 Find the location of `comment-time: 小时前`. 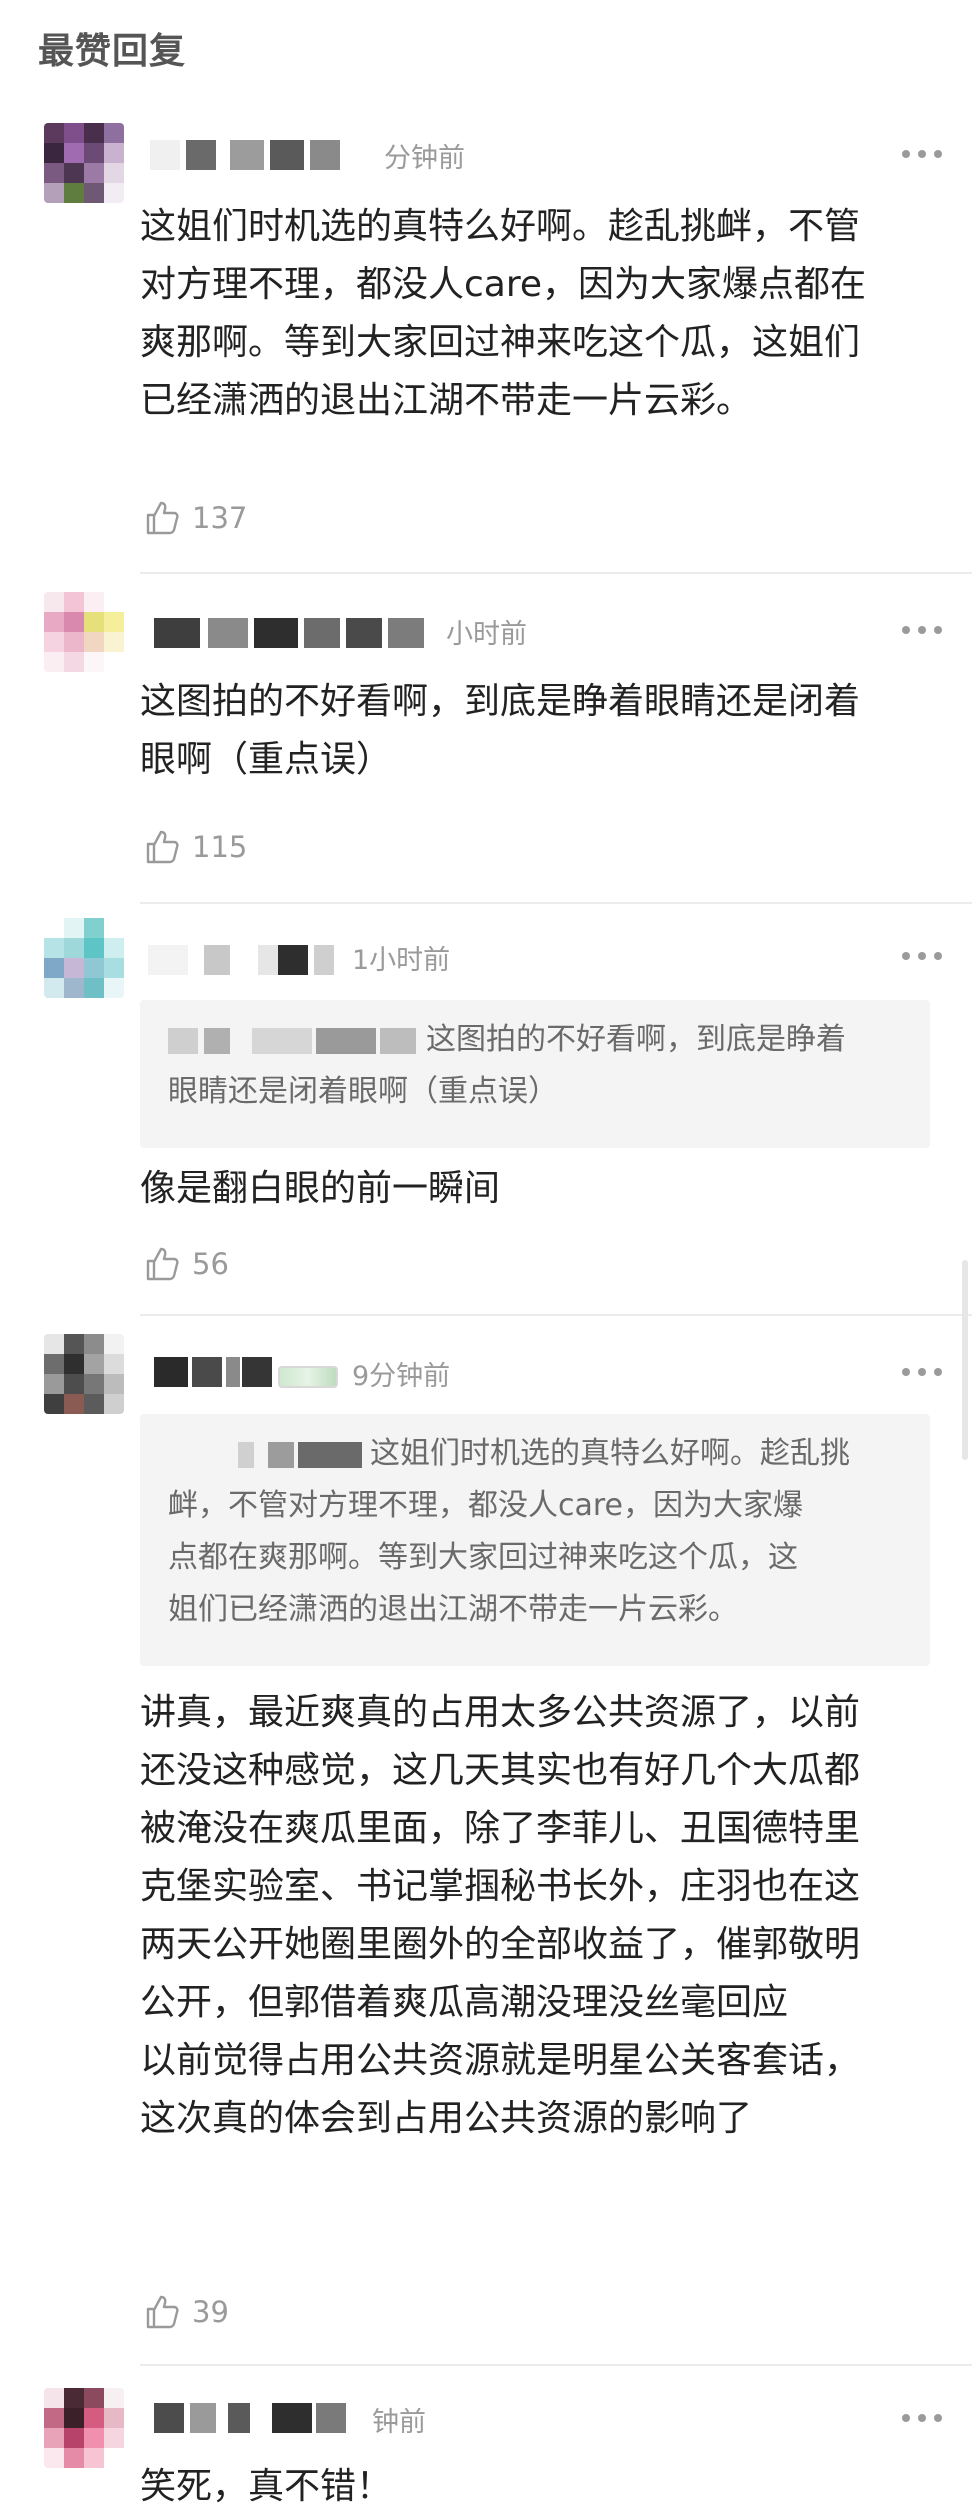

comment-time: 小时前 is located at coordinates (486, 634).